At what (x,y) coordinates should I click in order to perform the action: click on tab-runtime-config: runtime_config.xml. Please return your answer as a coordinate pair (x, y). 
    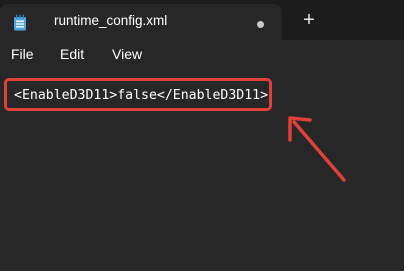
    Looking at the image, I should click on (141, 22).